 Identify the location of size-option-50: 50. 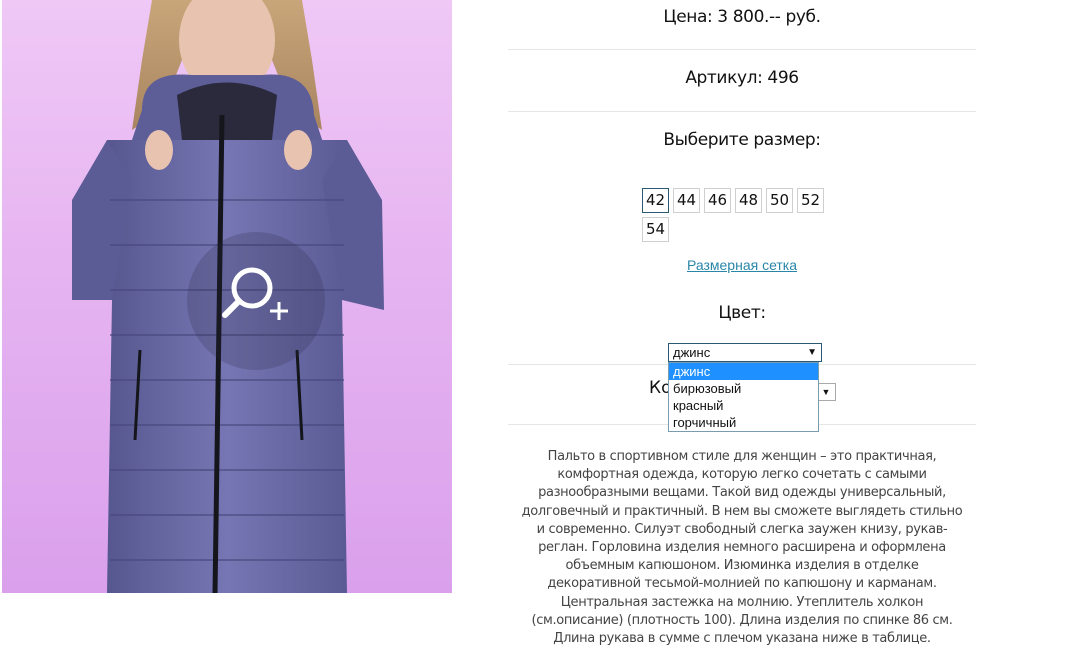
(779, 200).